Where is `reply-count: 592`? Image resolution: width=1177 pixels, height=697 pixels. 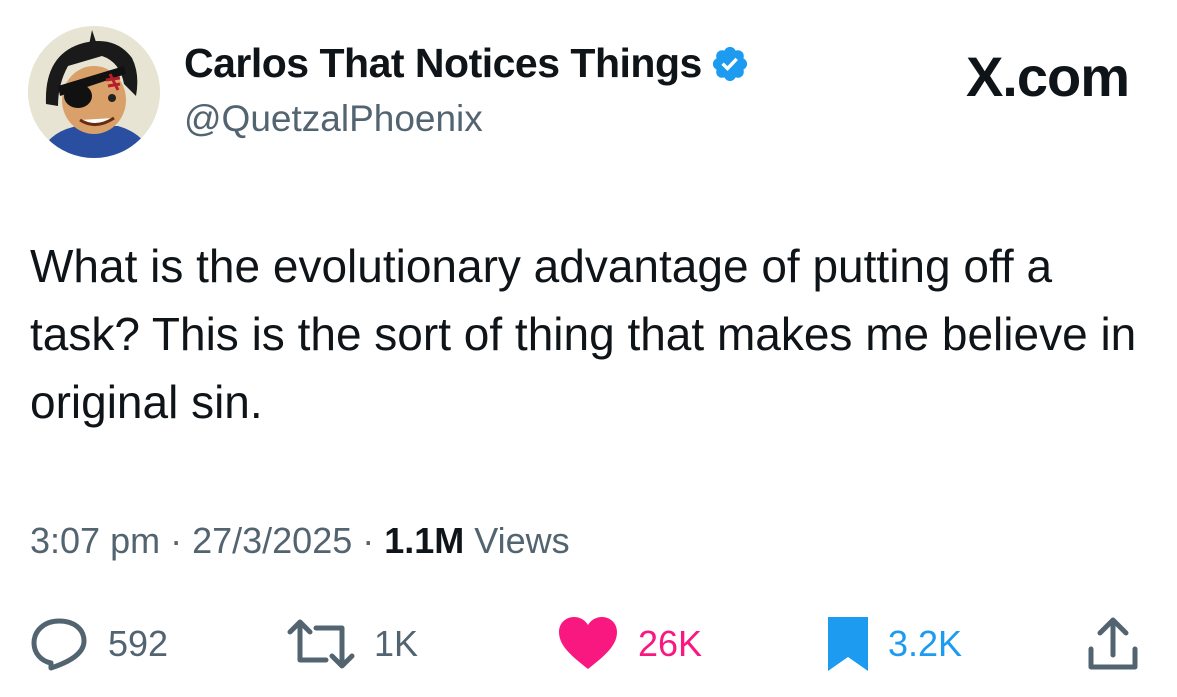 reply-count: 592 is located at coordinates (138, 643).